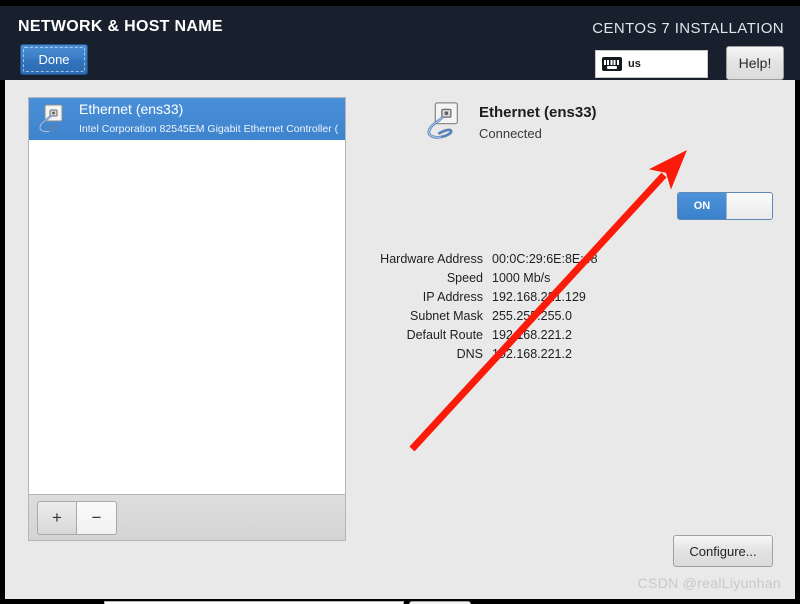 This screenshot has width=800, height=604. What do you see at coordinates (538, 112) in the screenshot?
I see `device-detail-title: Ethernet (ens33)` at bounding box center [538, 112].